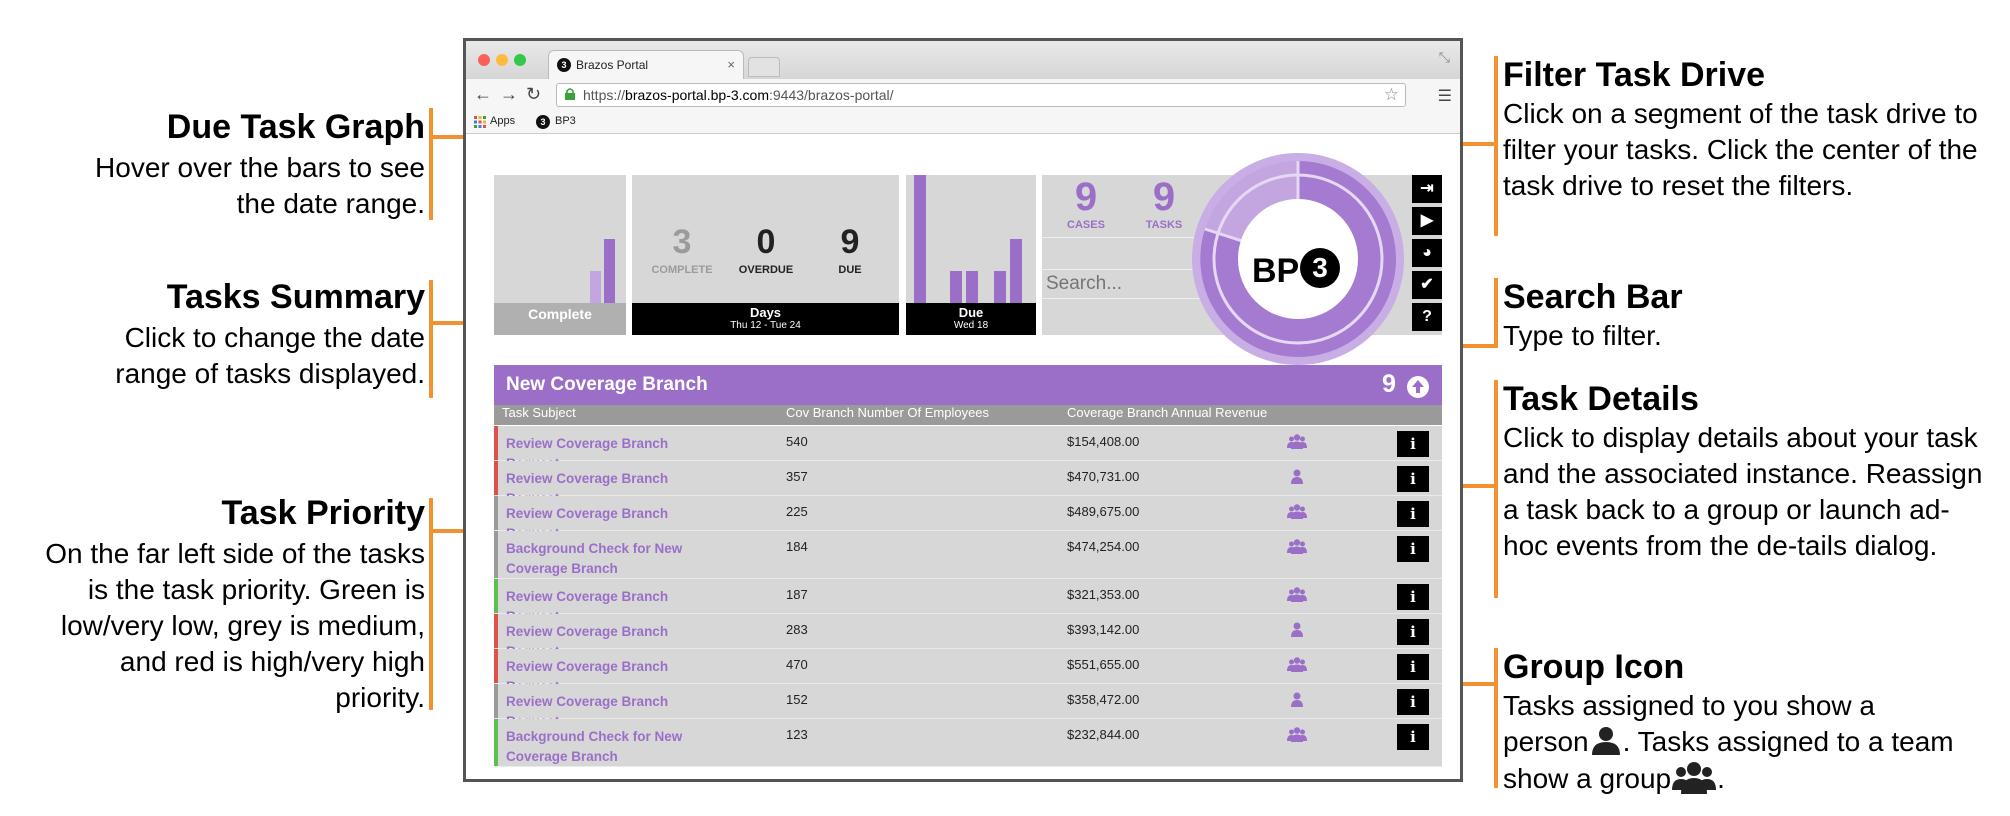 The width and height of the screenshot is (2010, 816). I want to click on forward-icon: →, so click(509, 94).